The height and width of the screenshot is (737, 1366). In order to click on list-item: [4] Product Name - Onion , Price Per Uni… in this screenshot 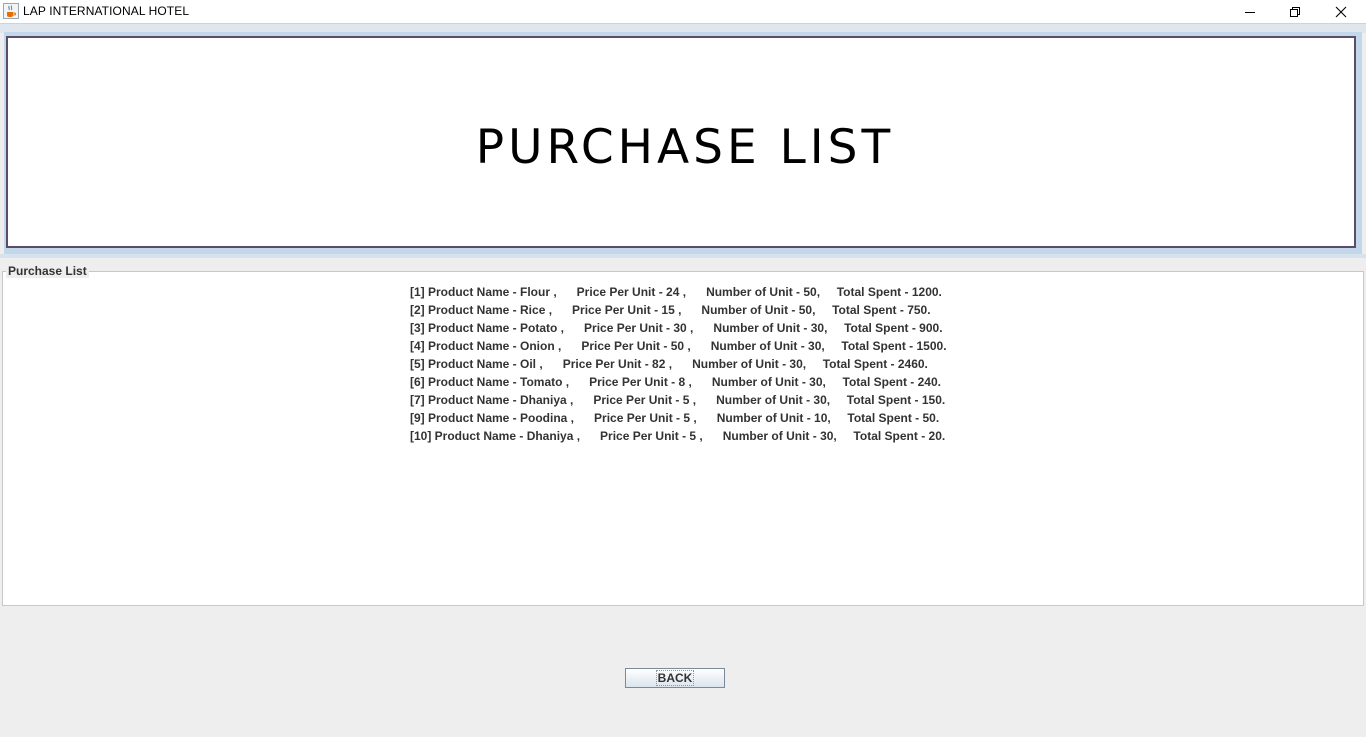, I will do `click(678, 346)`.